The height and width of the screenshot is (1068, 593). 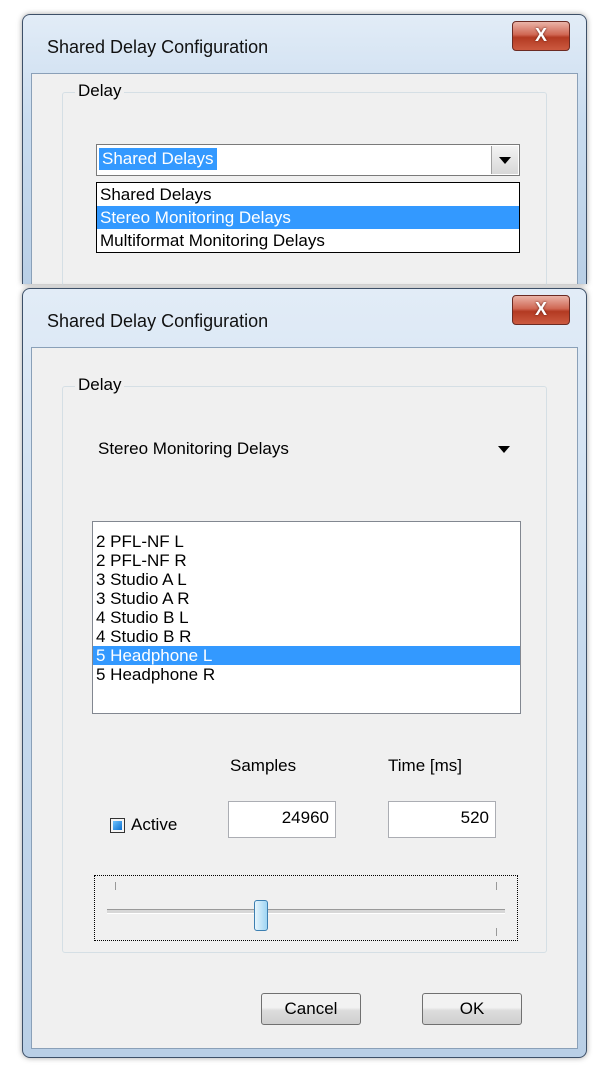 What do you see at coordinates (193, 448) in the screenshot?
I see `combo-selected-value: Stereo Monitoring Delays` at bounding box center [193, 448].